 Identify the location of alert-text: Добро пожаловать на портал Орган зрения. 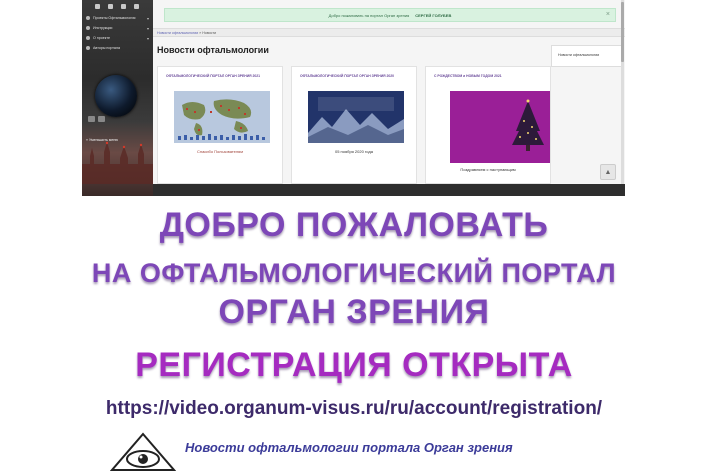
(369, 15).